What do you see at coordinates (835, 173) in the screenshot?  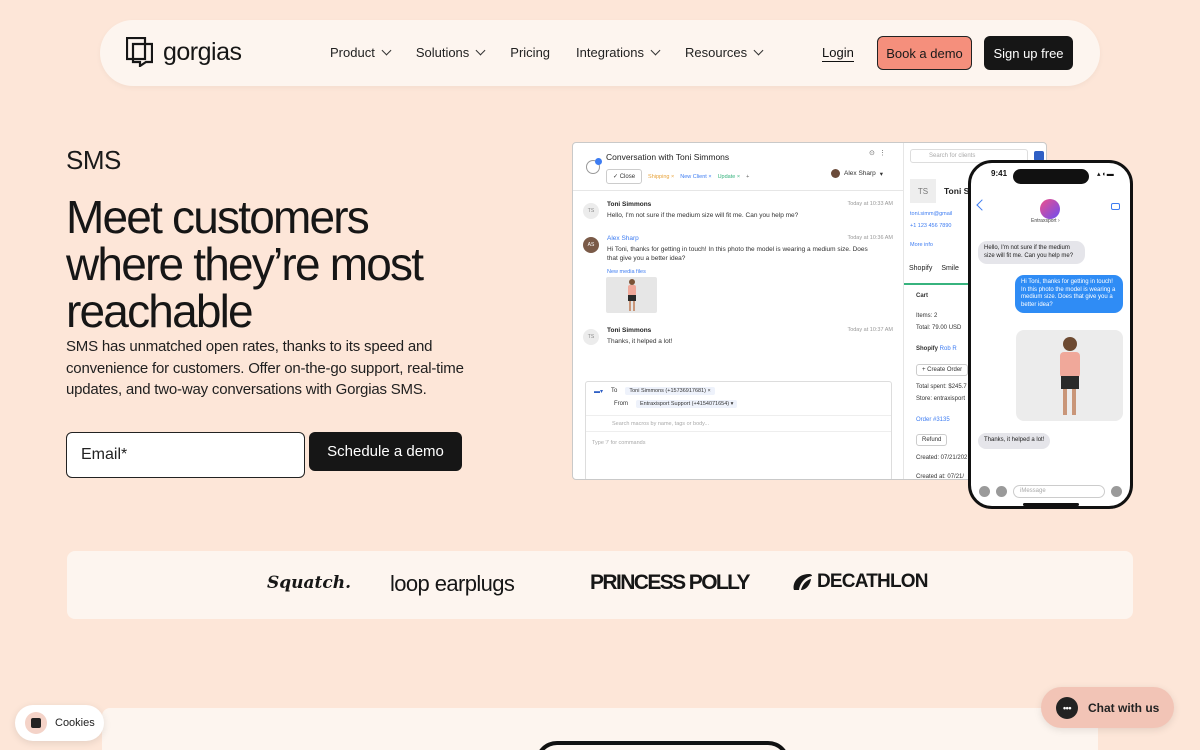 I see `avatar` at bounding box center [835, 173].